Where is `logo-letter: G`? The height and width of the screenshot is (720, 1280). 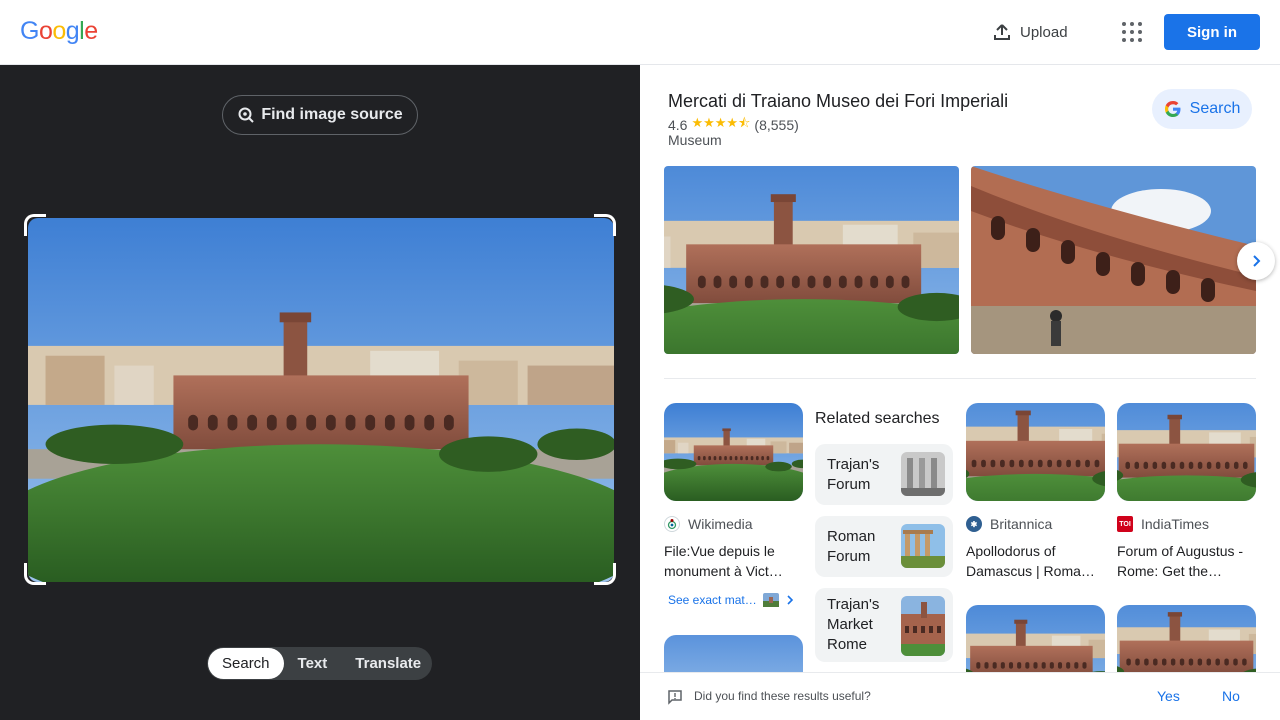
logo-letter: G is located at coordinates (29, 31).